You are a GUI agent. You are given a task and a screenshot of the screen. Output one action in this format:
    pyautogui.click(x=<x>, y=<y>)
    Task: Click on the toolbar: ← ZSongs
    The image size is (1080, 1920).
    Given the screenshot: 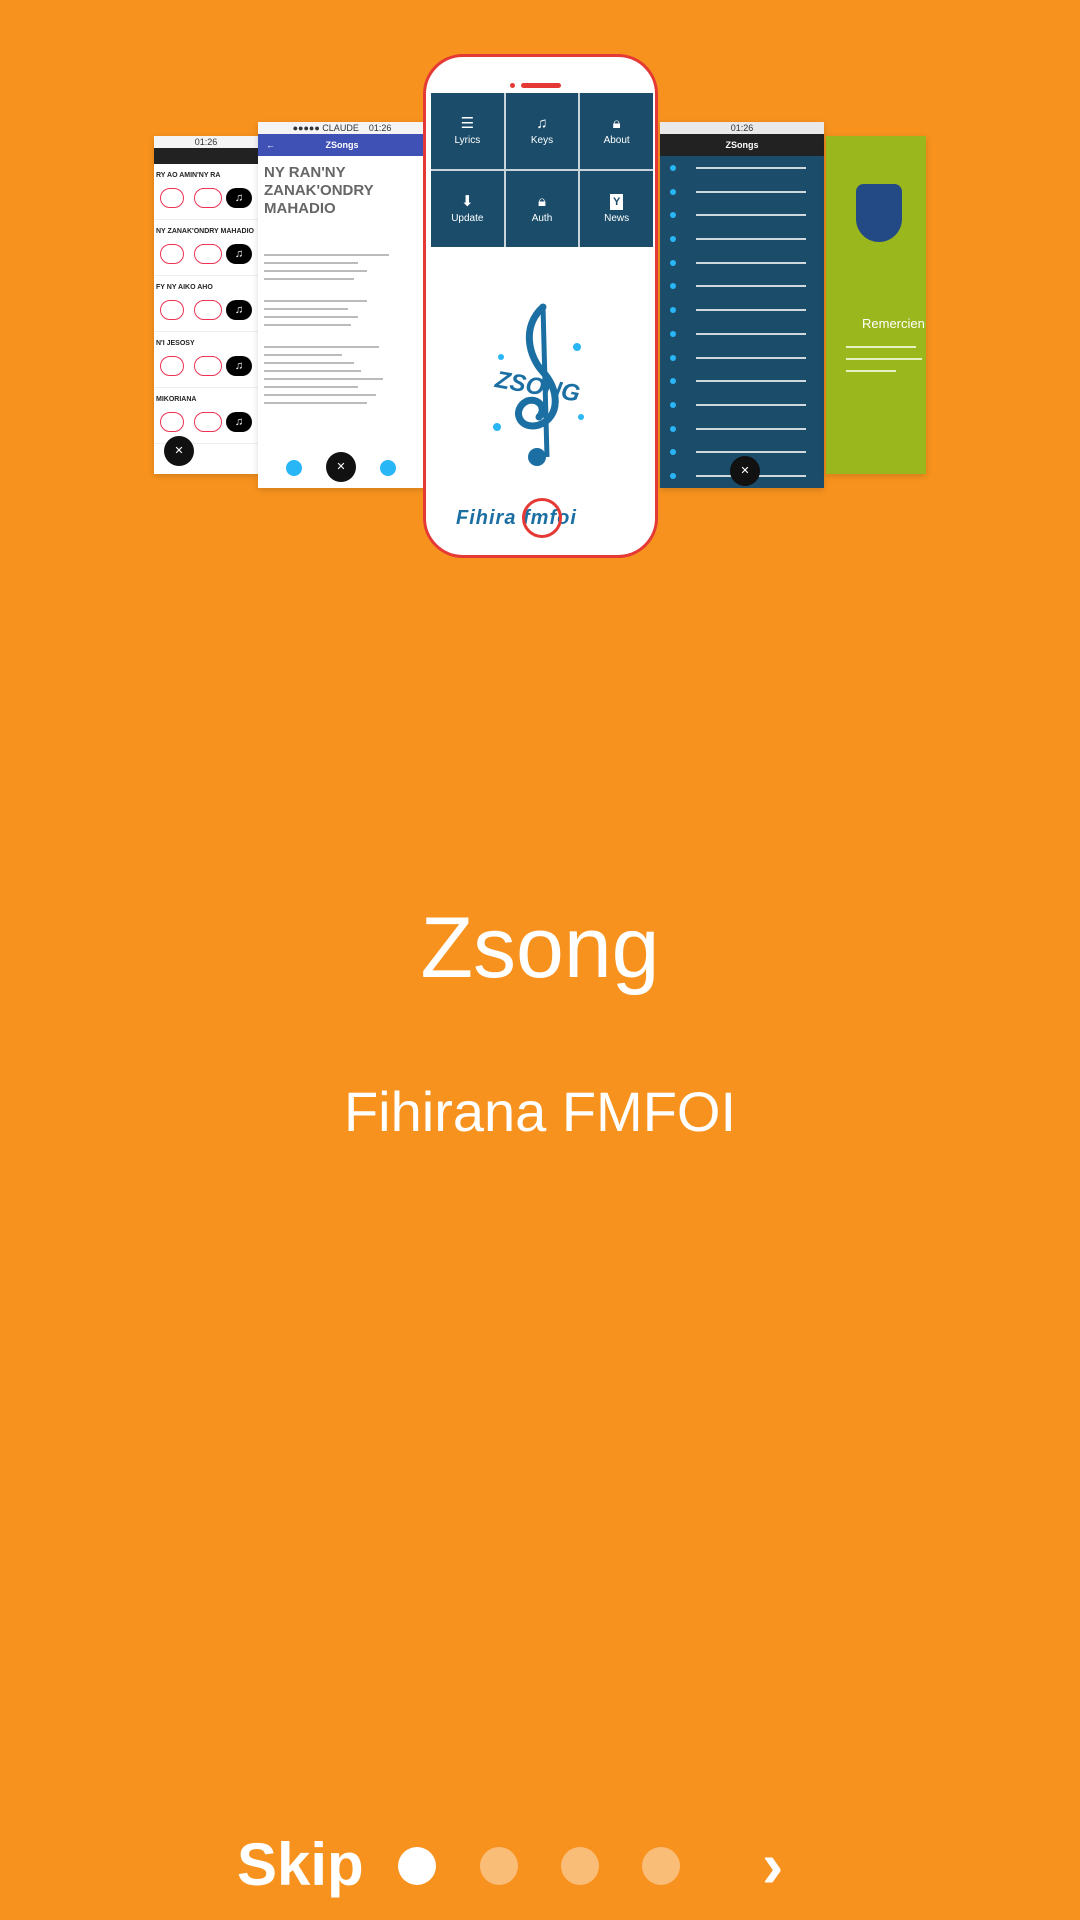 What is the action you would take?
    pyautogui.click(x=342, y=145)
    